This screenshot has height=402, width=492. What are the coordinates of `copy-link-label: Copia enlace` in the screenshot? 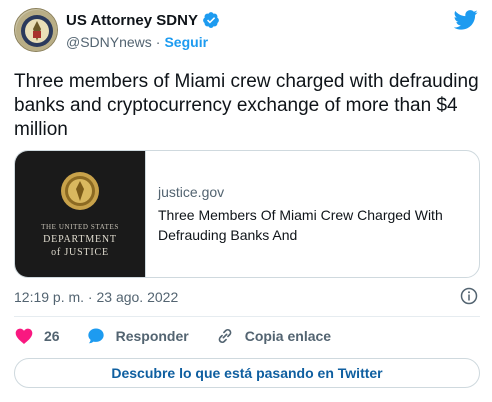 It's located at (288, 336).